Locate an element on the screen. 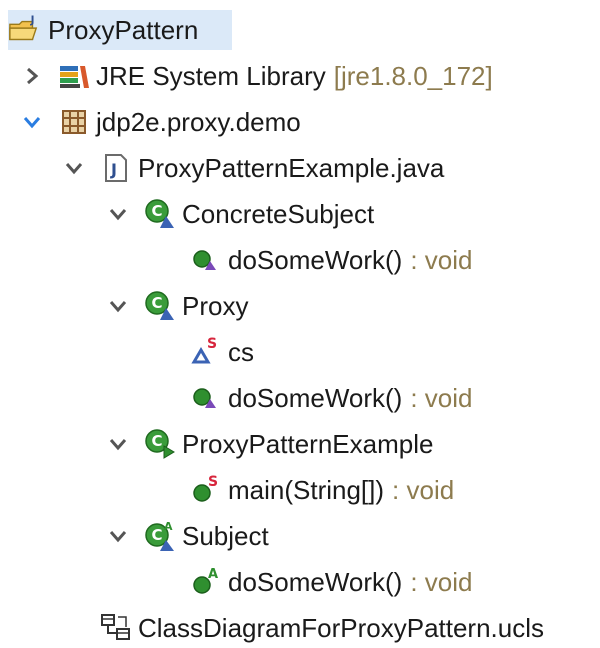 This screenshot has height=648, width=600. abstract-class-icon: C A is located at coordinates (160, 536).